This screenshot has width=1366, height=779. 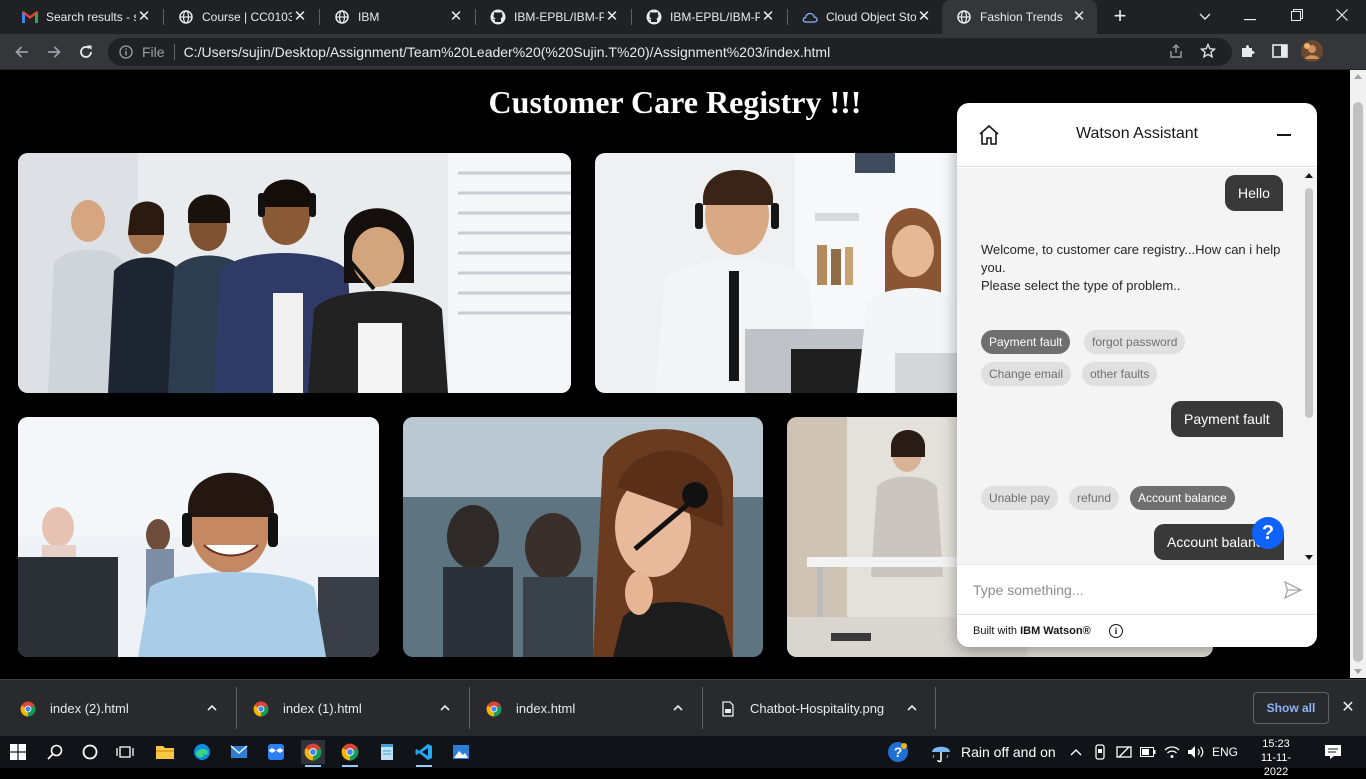 I want to click on security-icon, so click(x=1124, y=752).